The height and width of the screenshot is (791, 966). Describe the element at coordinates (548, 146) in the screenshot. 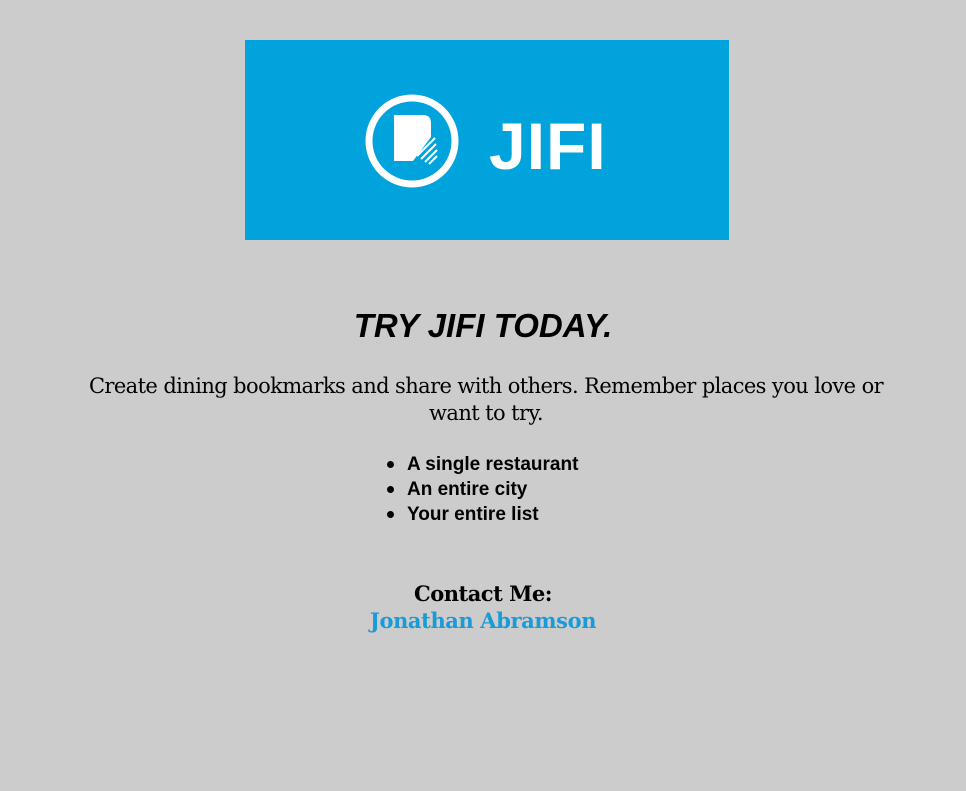

I see `jifi-wordmark: JIFI` at that location.